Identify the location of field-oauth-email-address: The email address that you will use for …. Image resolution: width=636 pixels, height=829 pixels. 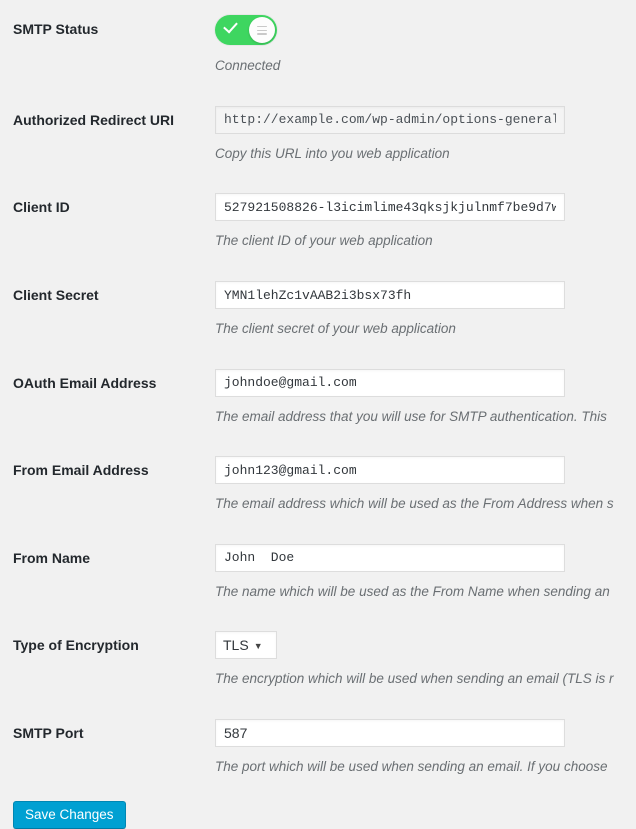
(425, 398).